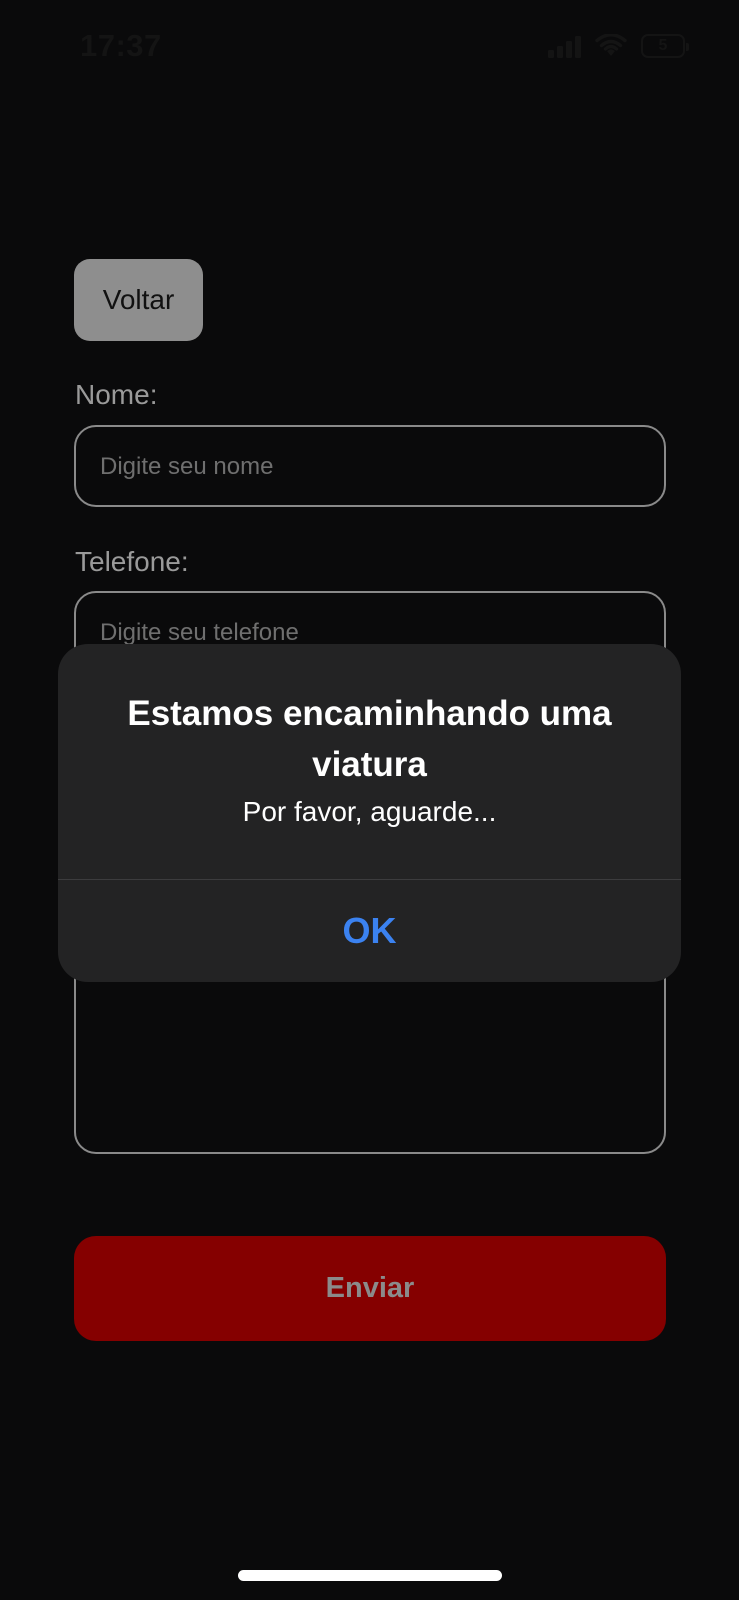 The image size is (739, 1600). I want to click on cellular-signal-icon, so click(564, 46).